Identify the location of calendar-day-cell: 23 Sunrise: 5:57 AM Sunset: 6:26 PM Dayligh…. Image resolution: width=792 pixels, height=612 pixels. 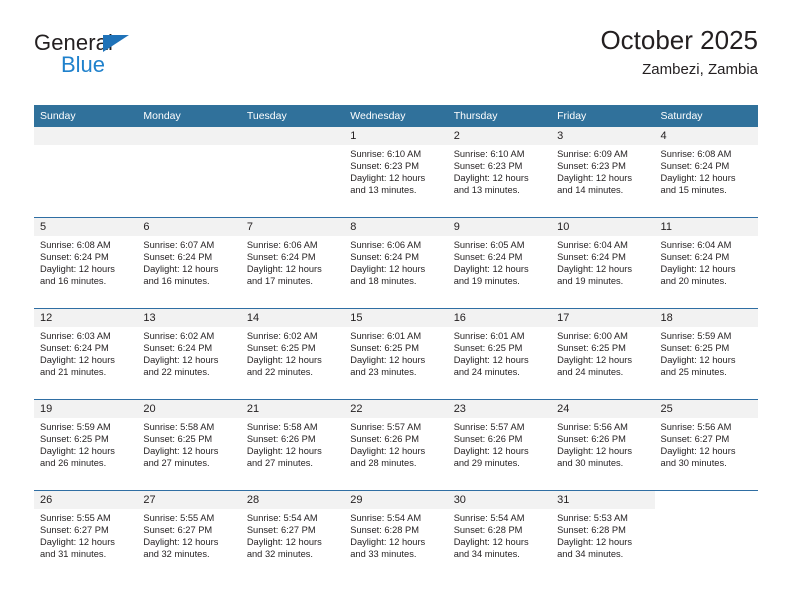
(499, 445).